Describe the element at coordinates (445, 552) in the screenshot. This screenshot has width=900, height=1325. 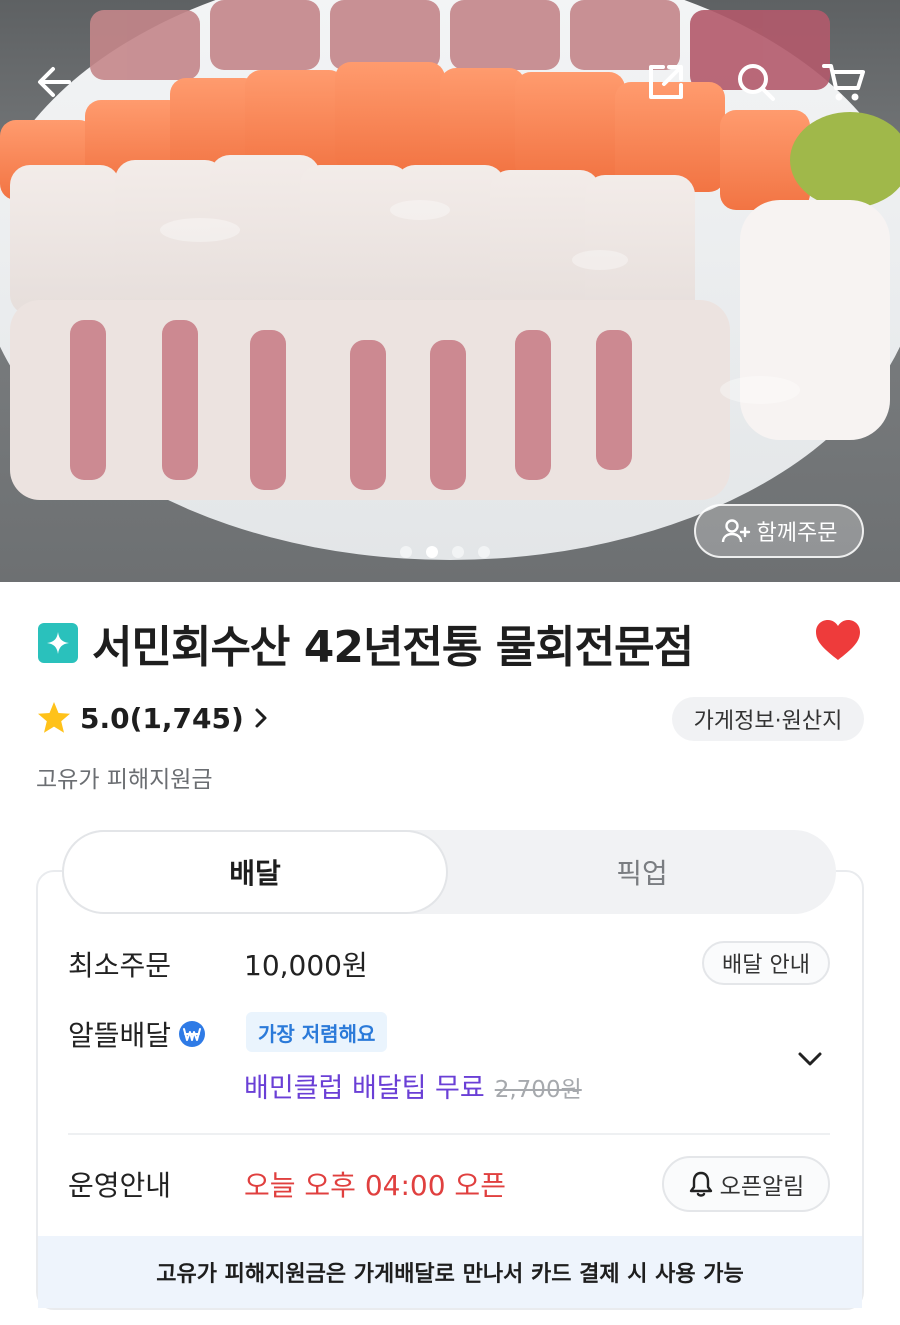
I see `carousel-indicator` at that location.